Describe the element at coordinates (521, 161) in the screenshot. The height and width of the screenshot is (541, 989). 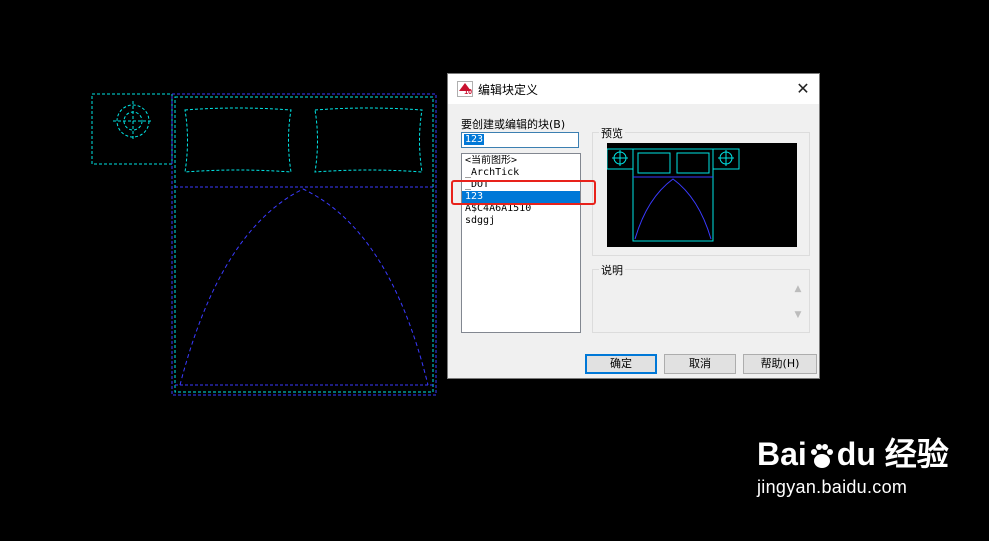
I see `list-item: <当前图形>` at that location.